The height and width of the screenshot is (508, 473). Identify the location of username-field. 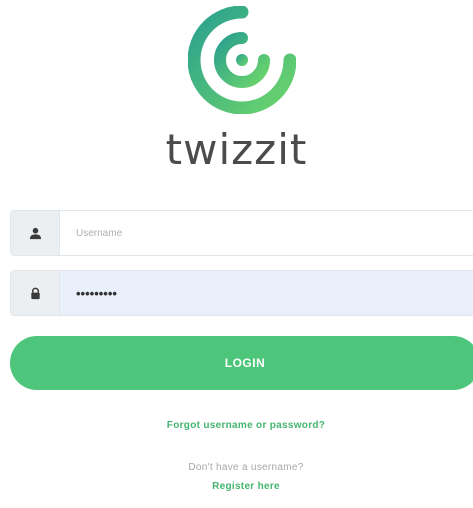
(241, 233).